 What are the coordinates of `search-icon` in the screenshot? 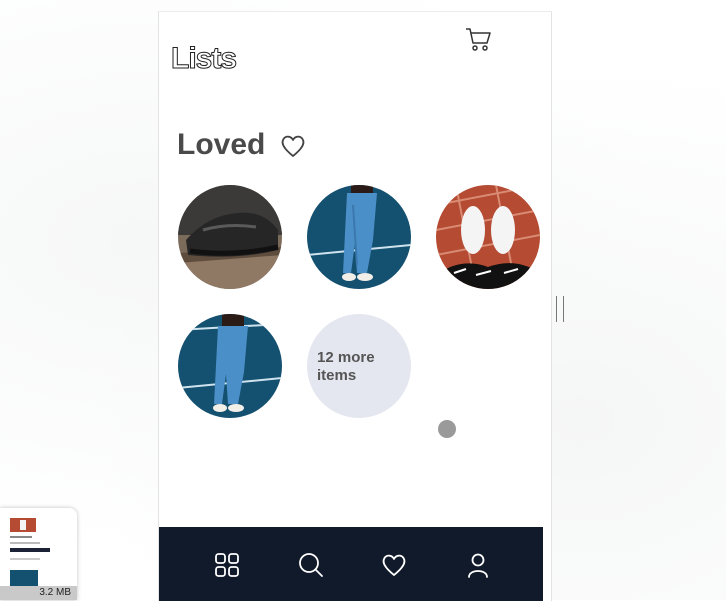 It's located at (311, 565).